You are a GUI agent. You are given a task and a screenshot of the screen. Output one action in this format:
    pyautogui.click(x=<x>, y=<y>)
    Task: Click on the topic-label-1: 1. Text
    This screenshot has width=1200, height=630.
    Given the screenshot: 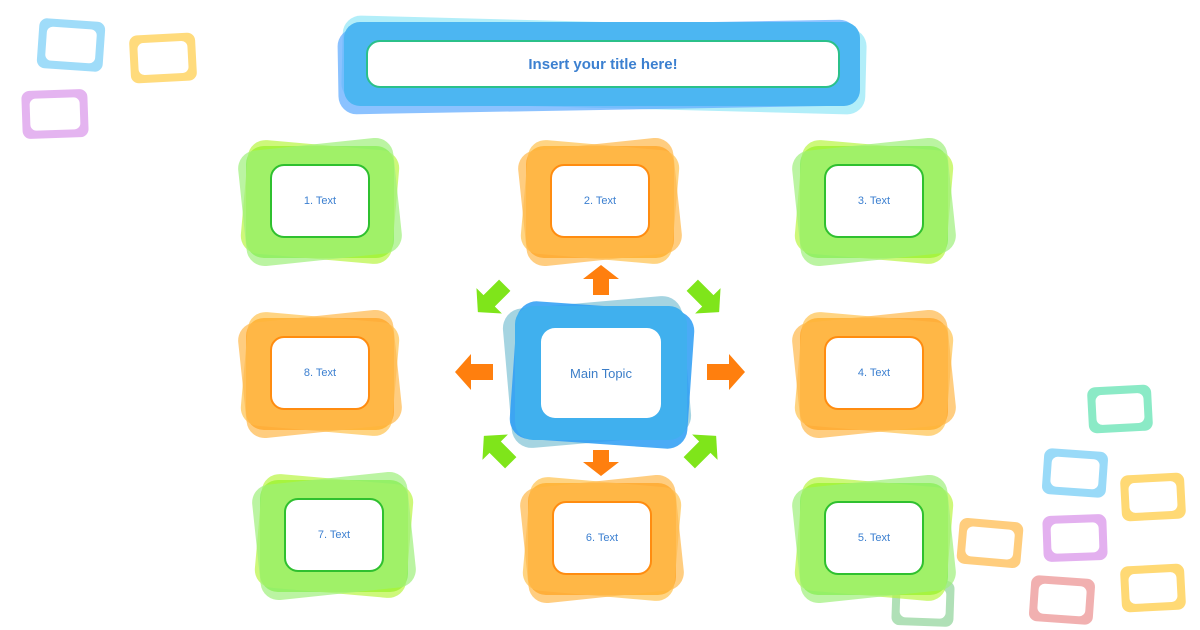 What is the action you would take?
    pyautogui.click(x=320, y=201)
    